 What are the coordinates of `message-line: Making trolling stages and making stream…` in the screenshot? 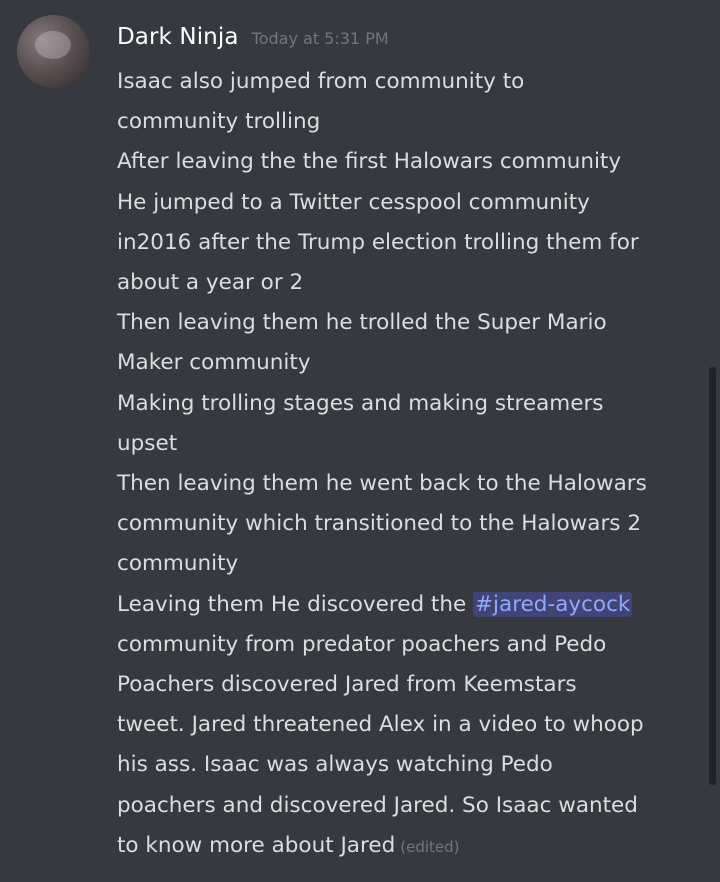 It's located at (360, 403).